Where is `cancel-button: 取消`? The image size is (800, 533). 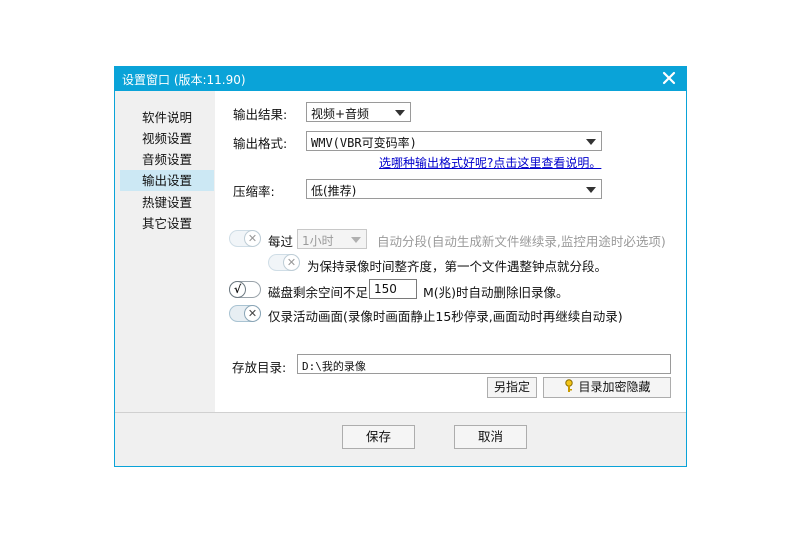
cancel-button: 取消 is located at coordinates (490, 437).